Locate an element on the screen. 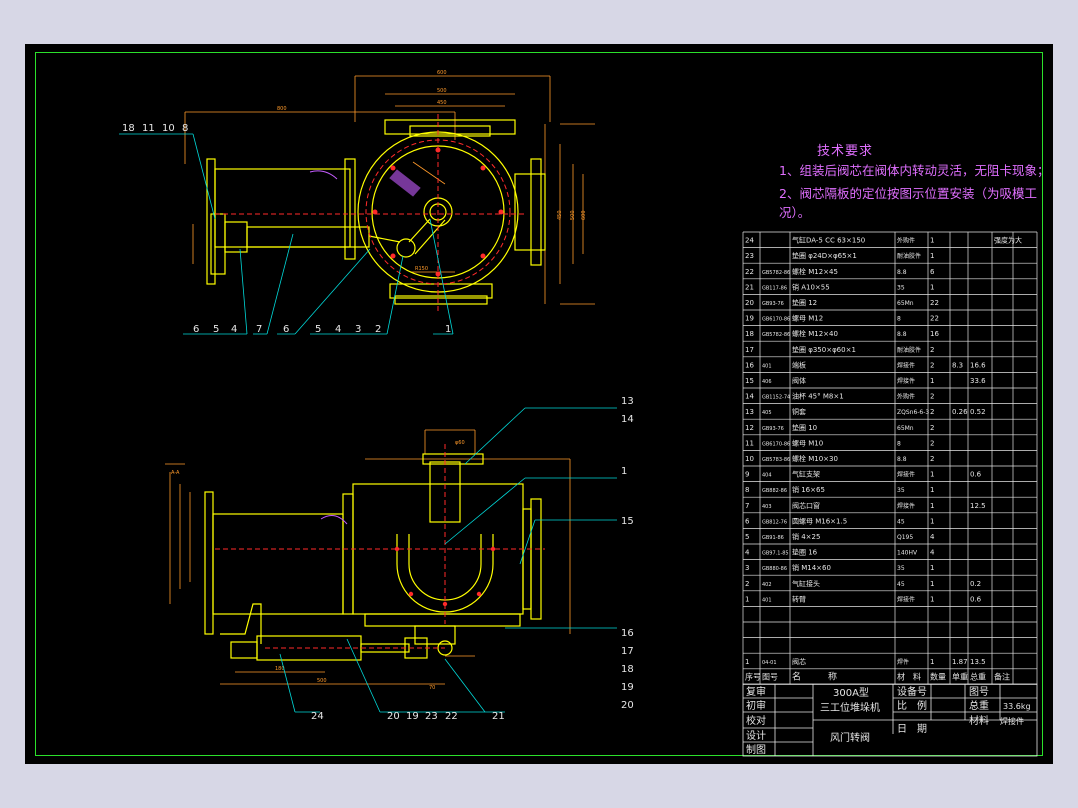 This screenshot has width=1078, height=808. top-balloon-5a: 5 is located at coordinates (216, 329).